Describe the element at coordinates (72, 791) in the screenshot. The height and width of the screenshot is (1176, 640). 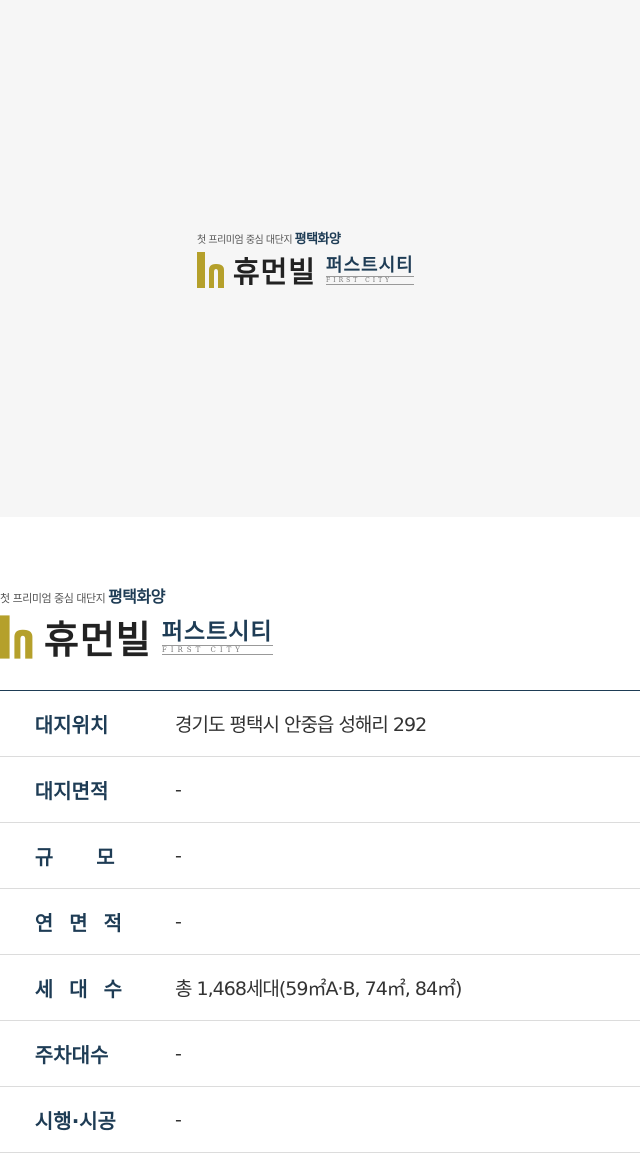
I see `info-label: 대지면적` at that location.